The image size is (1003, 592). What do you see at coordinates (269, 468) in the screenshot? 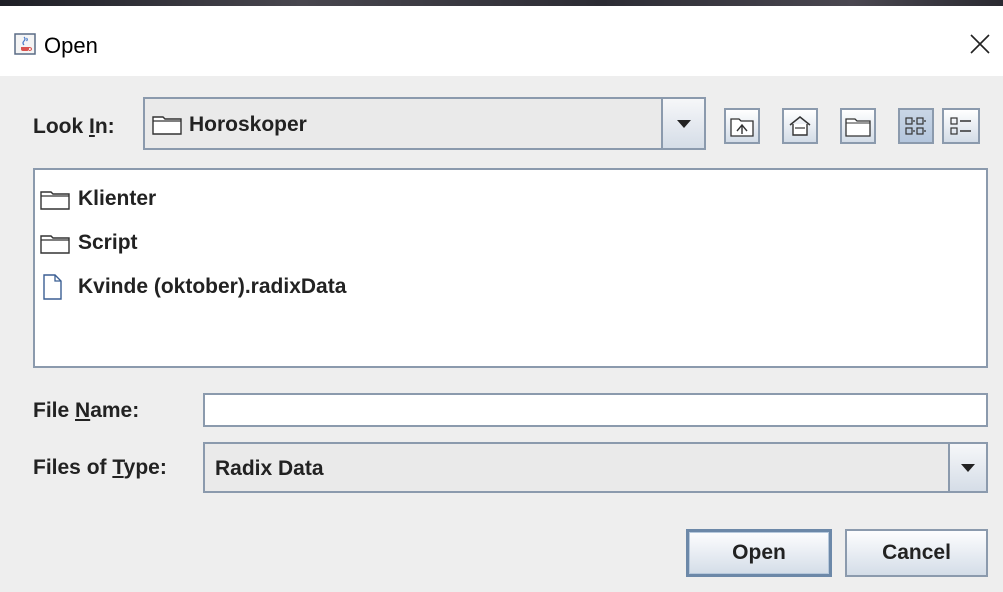
I see `file-type-value: Radix Data` at bounding box center [269, 468].